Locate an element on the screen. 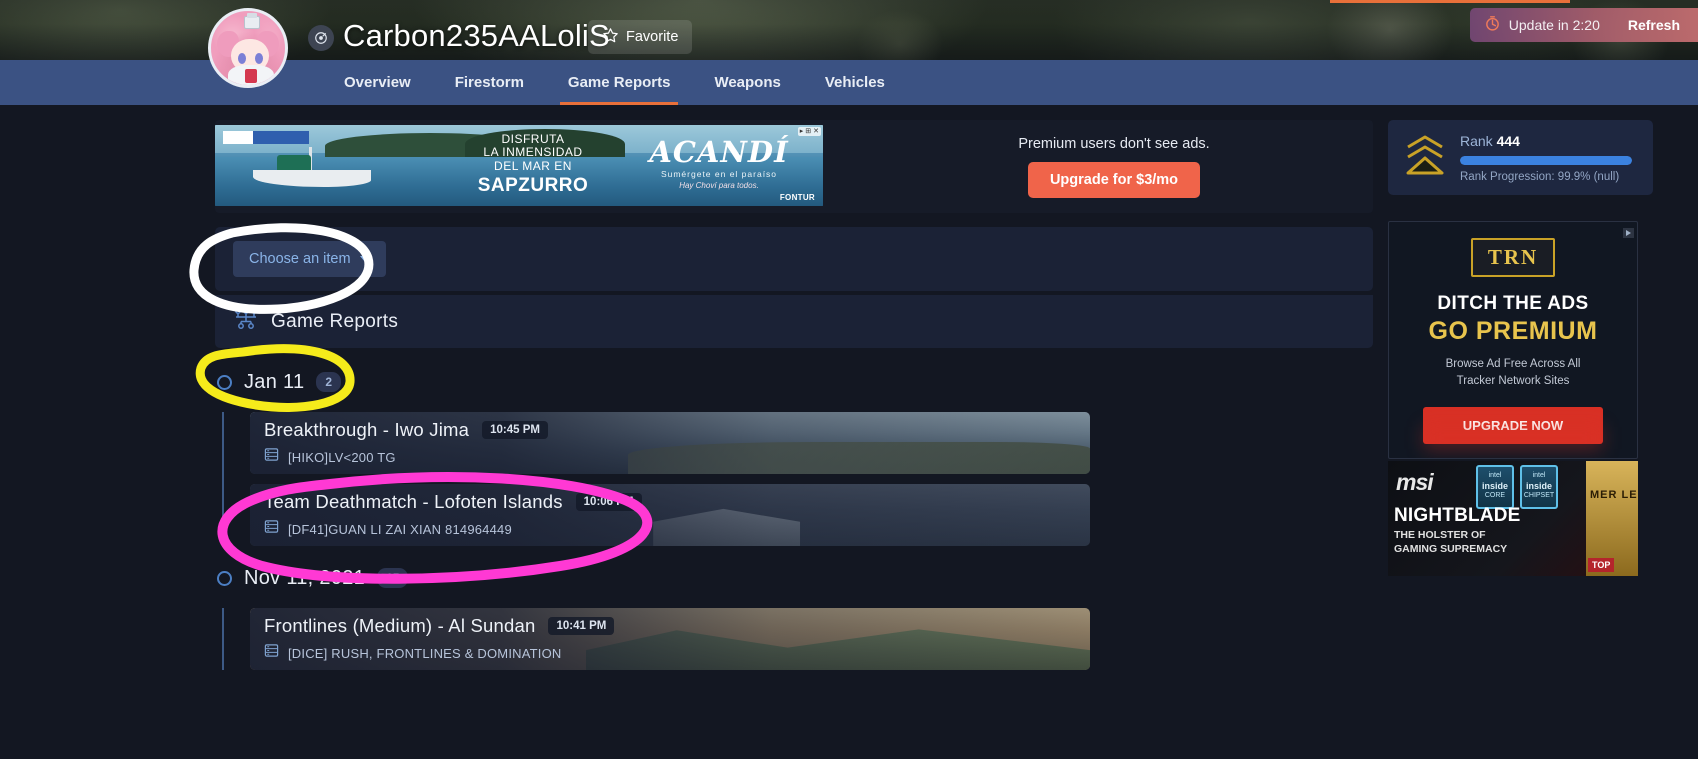 This screenshot has width=1698, height=759. ad-line-2: LA INMENSIDAD is located at coordinates (533, 152).